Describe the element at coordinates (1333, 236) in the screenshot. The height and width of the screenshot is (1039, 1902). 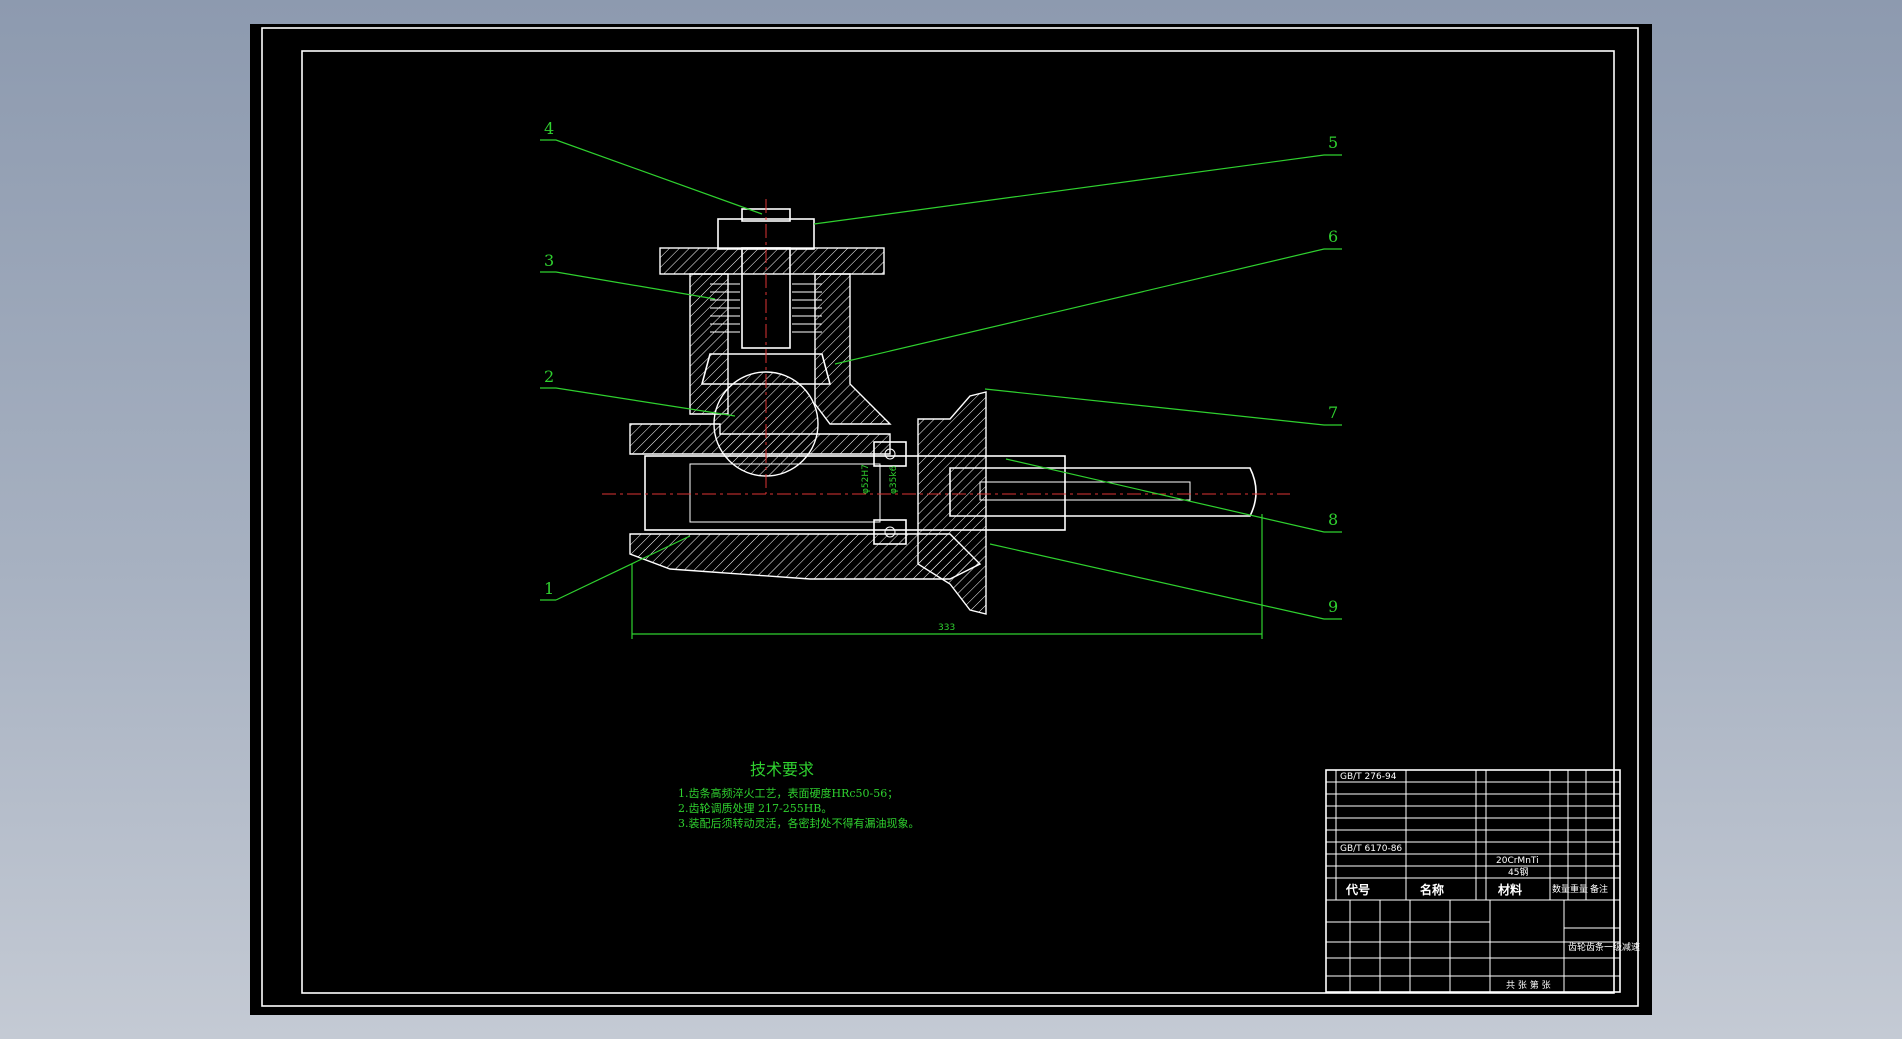
I see `part-label-6: 6` at that location.